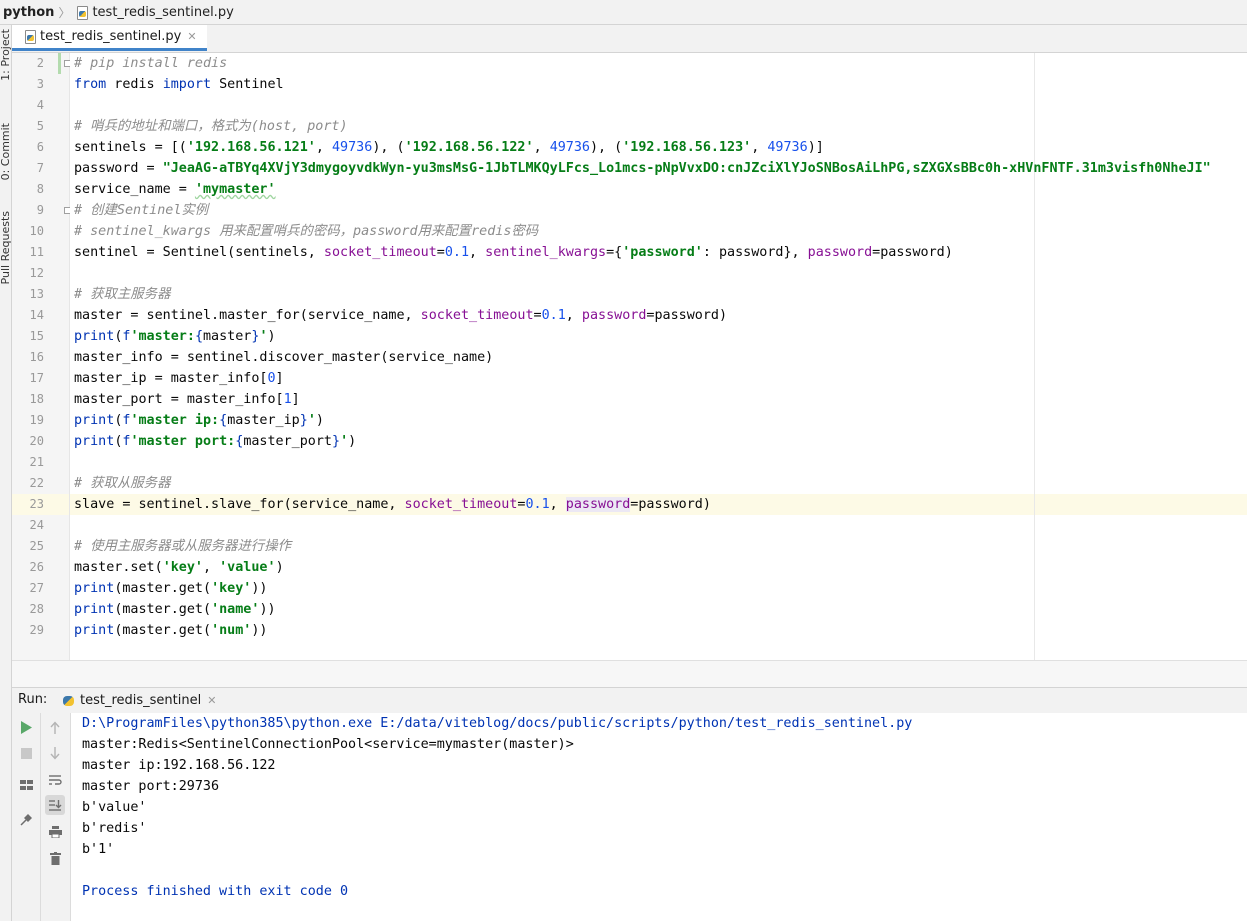 The image size is (1247, 921). I want to click on run-tab: test_redis_sentinel ✕, so click(139, 700).